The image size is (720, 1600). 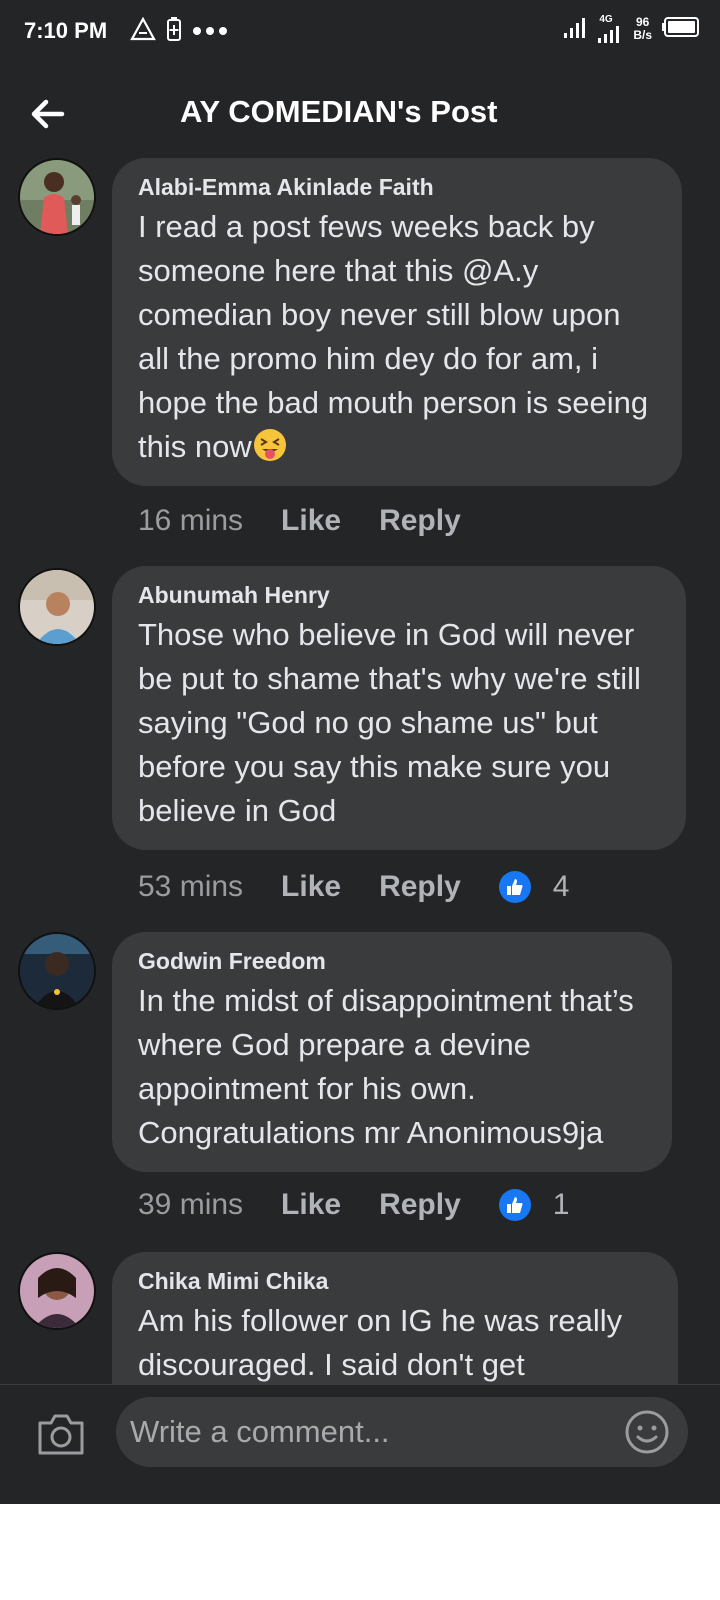 What do you see at coordinates (392, 961) in the screenshot?
I see `comment-author: Godwin Freedom` at bounding box center [392, 961].